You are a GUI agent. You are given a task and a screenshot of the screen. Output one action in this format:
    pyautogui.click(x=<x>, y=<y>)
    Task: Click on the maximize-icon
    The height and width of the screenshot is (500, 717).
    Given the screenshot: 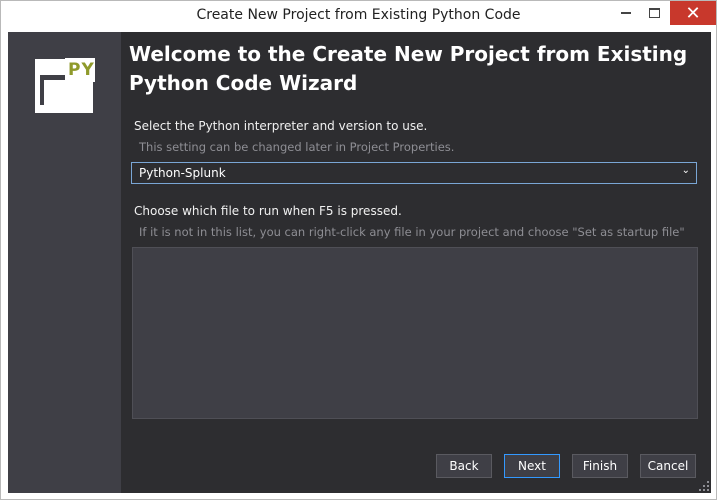 What is the action you would take?
    pyautogui.click(x=654, y=13)
    